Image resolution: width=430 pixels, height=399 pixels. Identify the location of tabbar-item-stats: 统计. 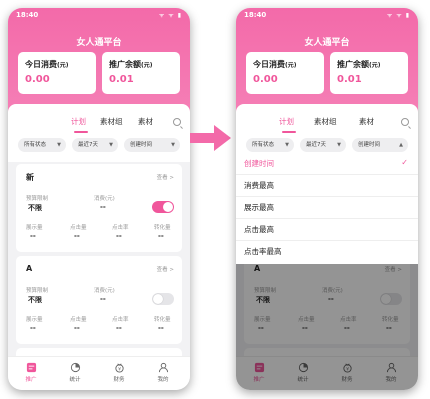
(75, 372).